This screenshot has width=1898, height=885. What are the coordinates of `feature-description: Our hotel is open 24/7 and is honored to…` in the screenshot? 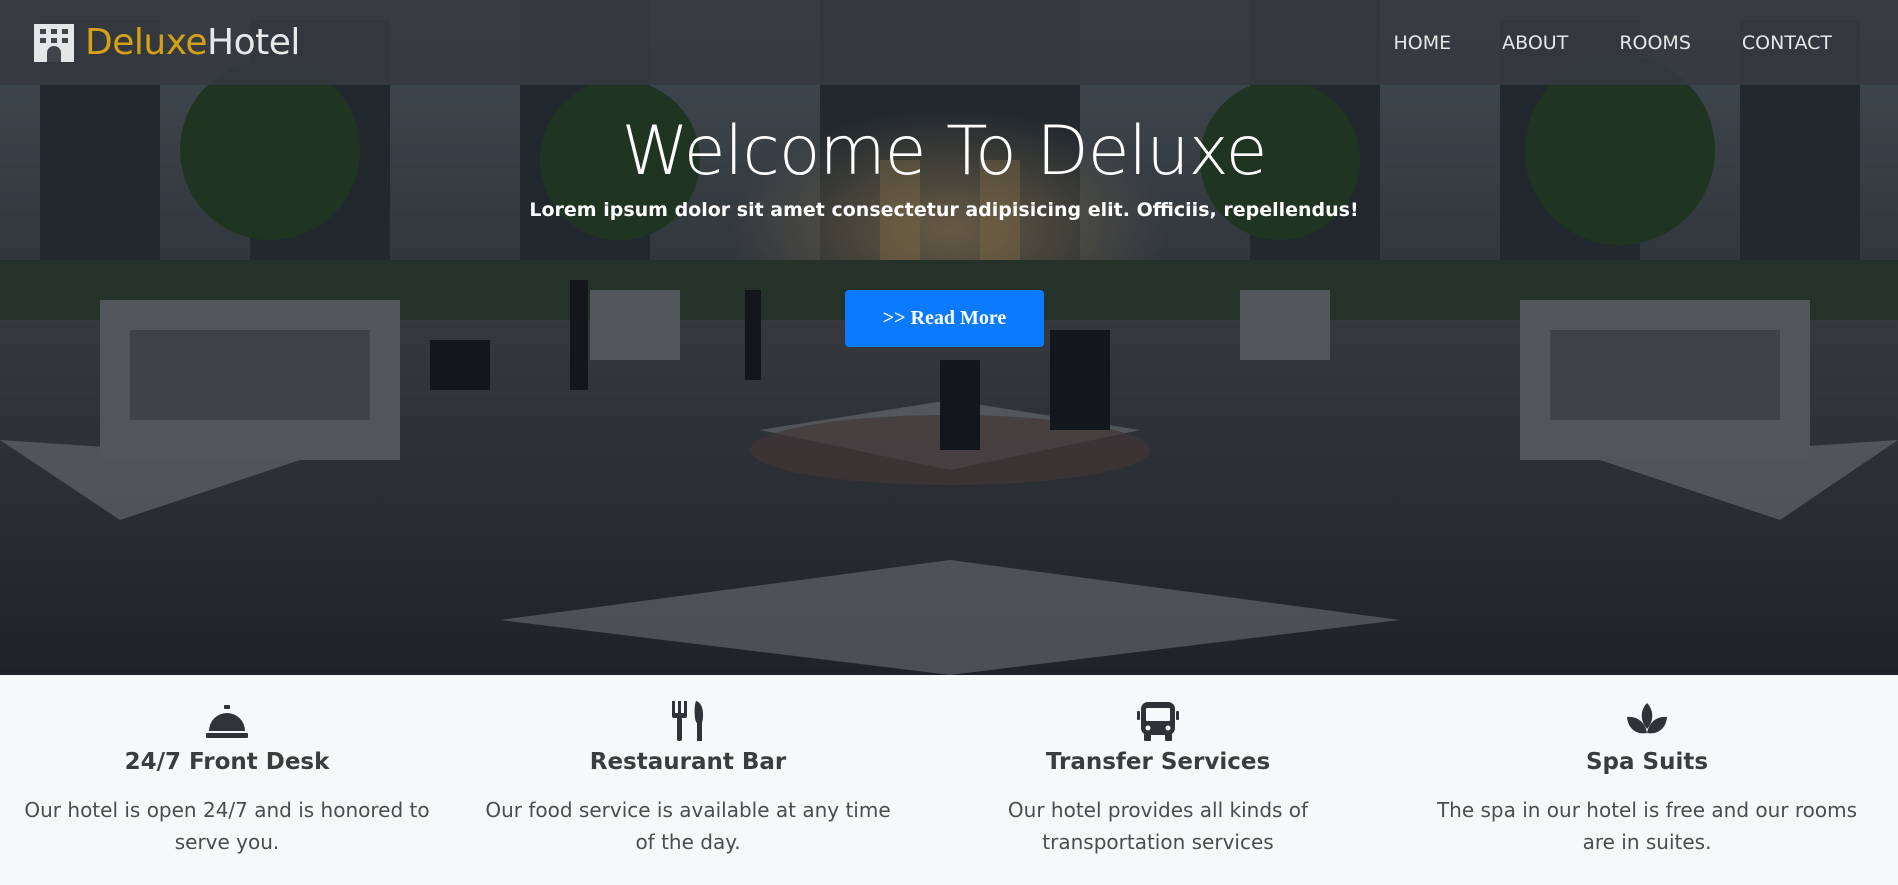 It's located at (227, 826).